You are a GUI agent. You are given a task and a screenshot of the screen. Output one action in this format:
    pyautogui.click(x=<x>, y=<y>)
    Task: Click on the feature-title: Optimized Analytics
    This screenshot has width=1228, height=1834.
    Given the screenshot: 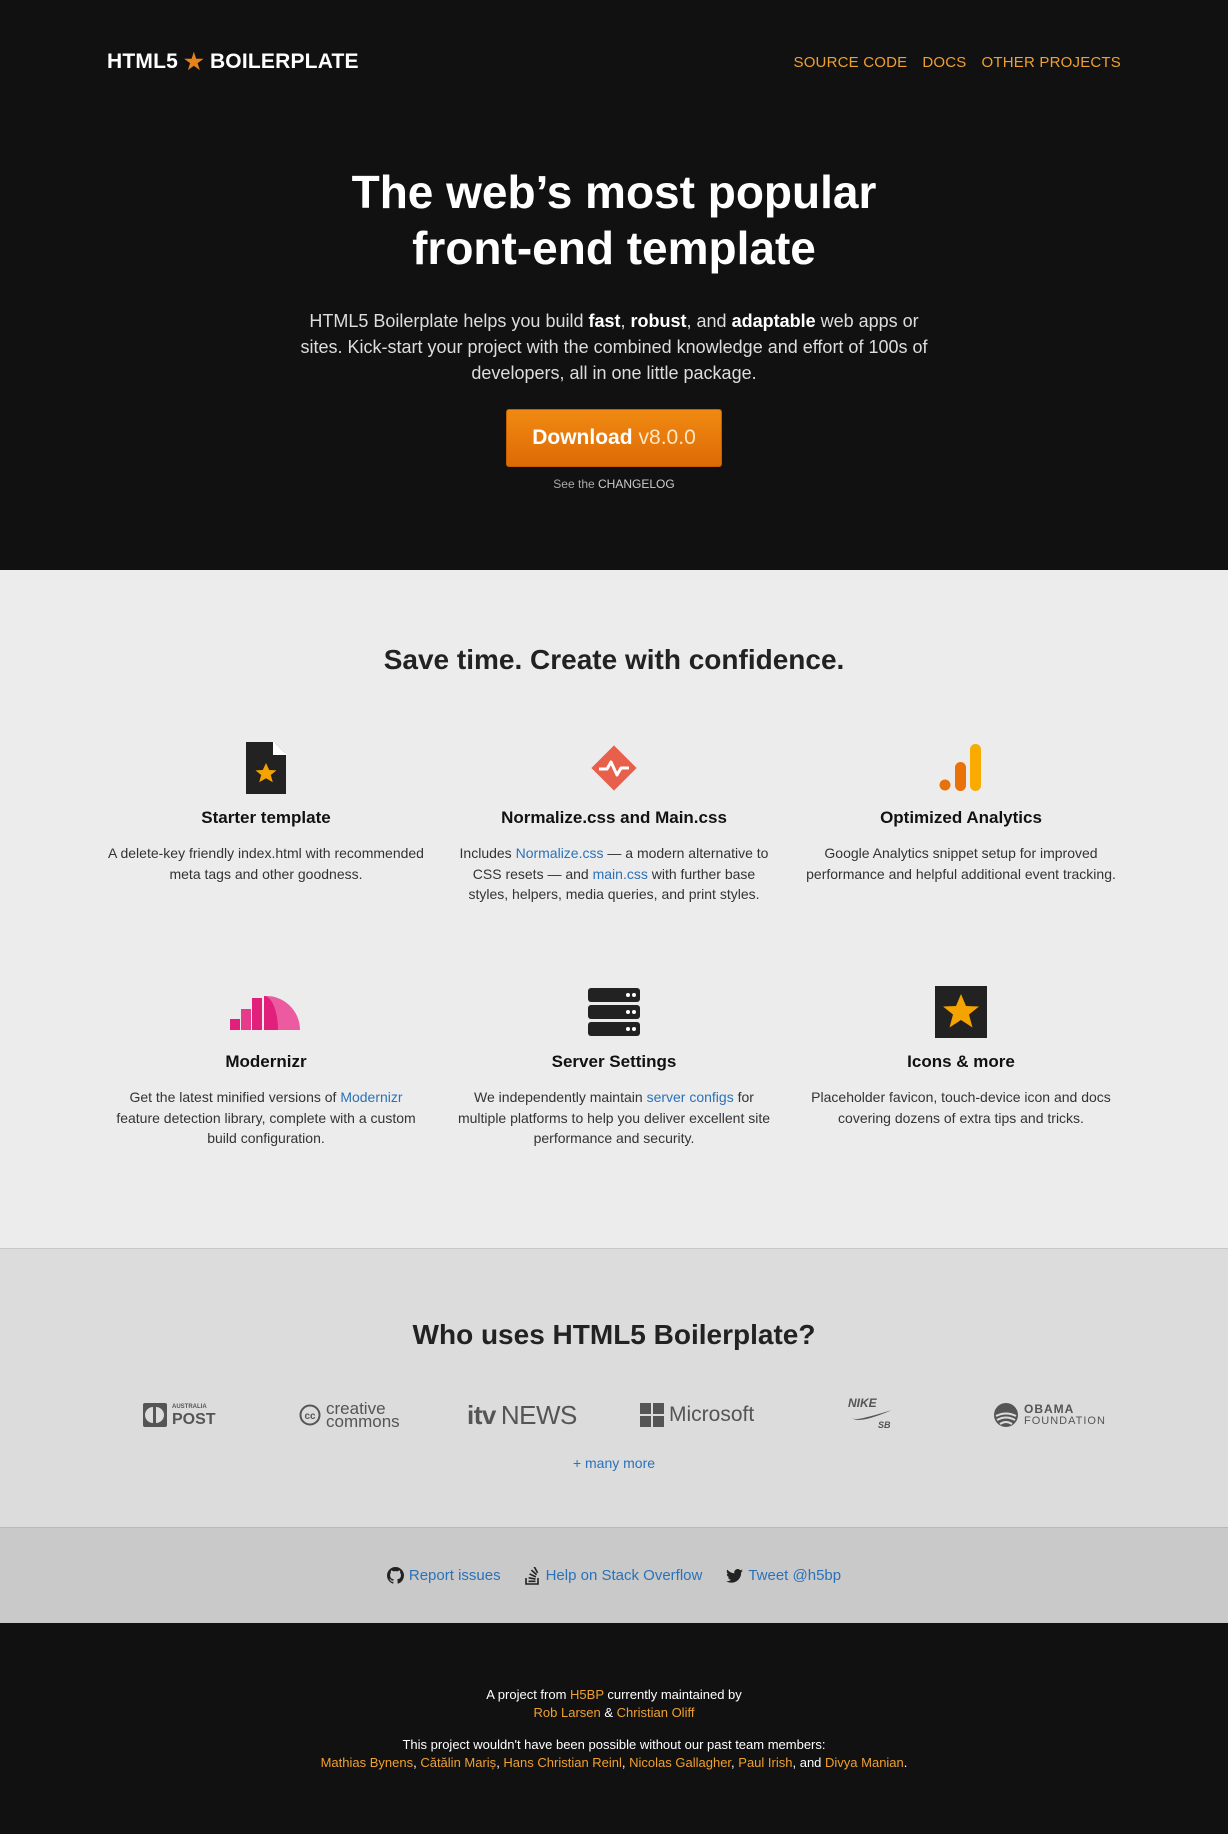 What is the action you would take?
    pyautogui.click(x=961, y=817)
    